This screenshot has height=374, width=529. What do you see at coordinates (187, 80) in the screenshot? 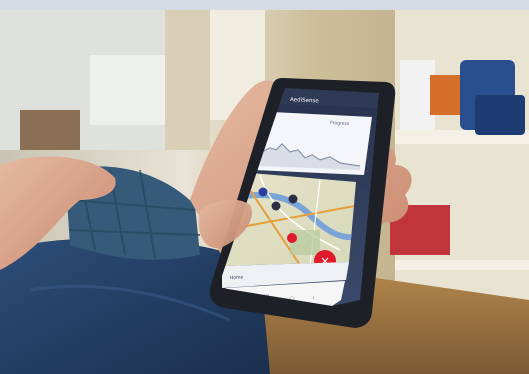
I see `pillar` at bounding box center [187, 80].